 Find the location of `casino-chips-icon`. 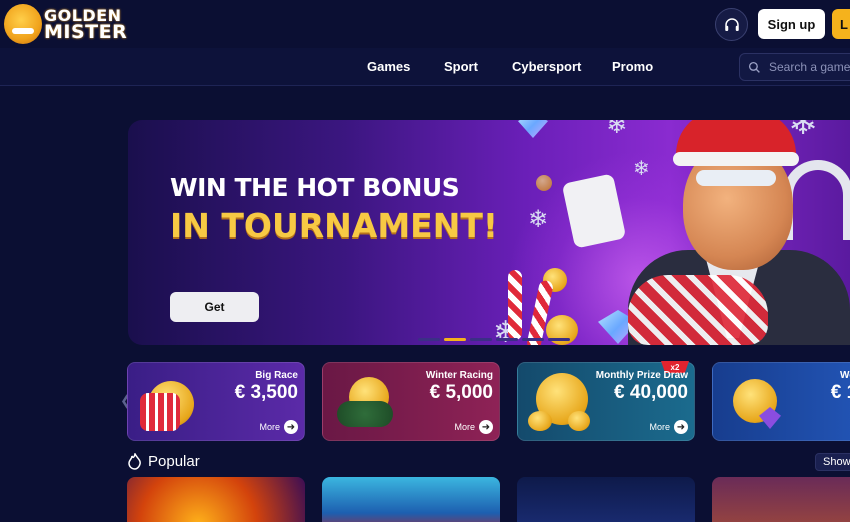

casino-chips-icon is located at coordinates (171, 402).